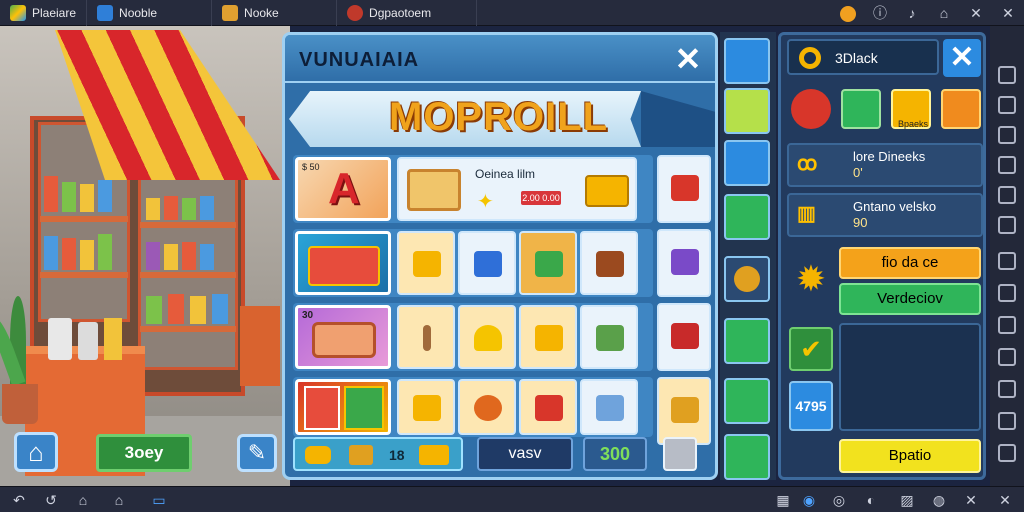  Describe the element at coordinates (811, 109) in the screenshot. I see `red-ball-icon` at that location.